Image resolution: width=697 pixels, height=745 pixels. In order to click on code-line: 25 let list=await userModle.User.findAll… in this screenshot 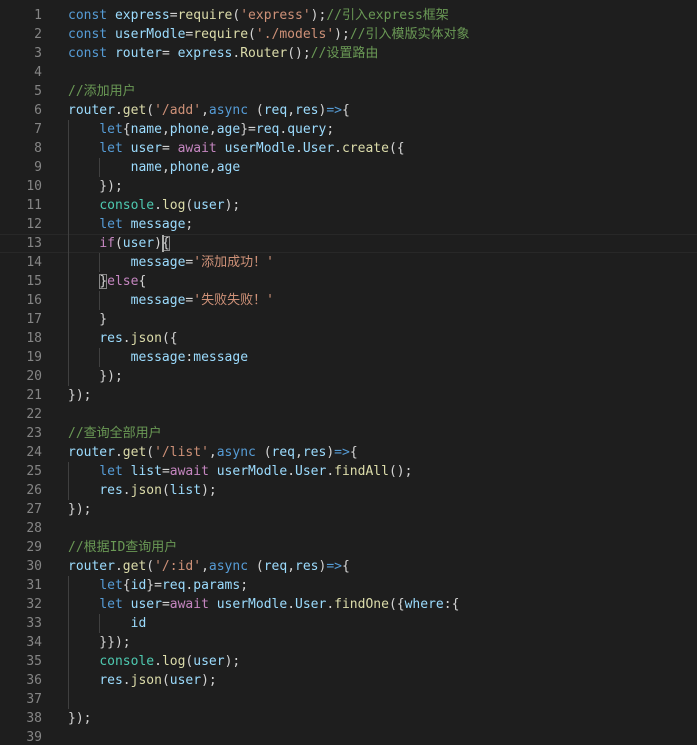, I will do `click(348, 471)`.